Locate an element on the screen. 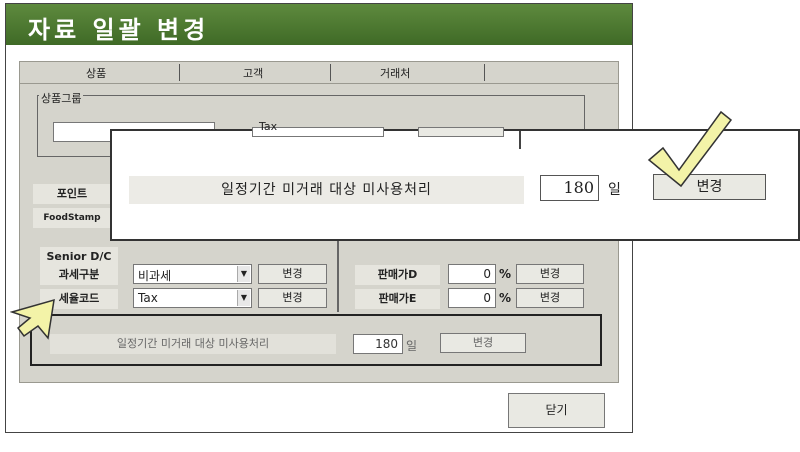  price-e-change-button: 변경 is located at coordinates (550, 298).